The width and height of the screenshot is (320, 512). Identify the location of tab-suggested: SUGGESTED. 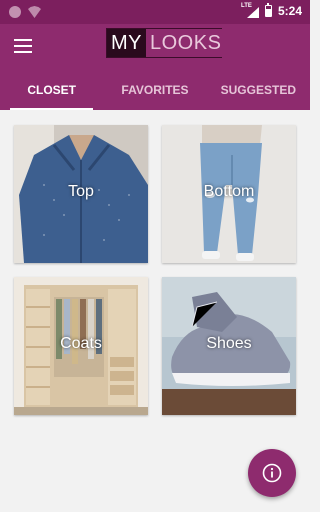
(258, 90).